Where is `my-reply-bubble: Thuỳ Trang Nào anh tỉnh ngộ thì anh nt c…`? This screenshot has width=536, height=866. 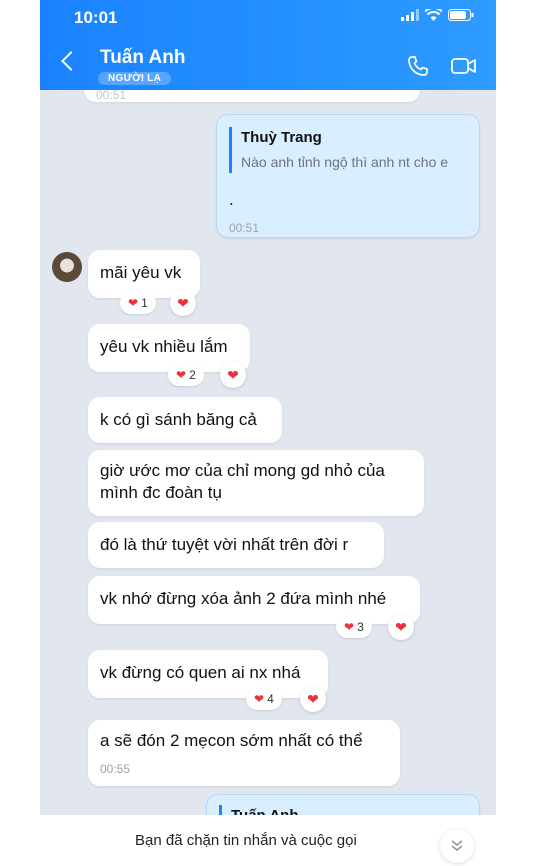
my-reply-bubble: Thuỳ Trang Nào anh tỉnh ngộ thì anh nt c… is located at coordinates (348, 176).